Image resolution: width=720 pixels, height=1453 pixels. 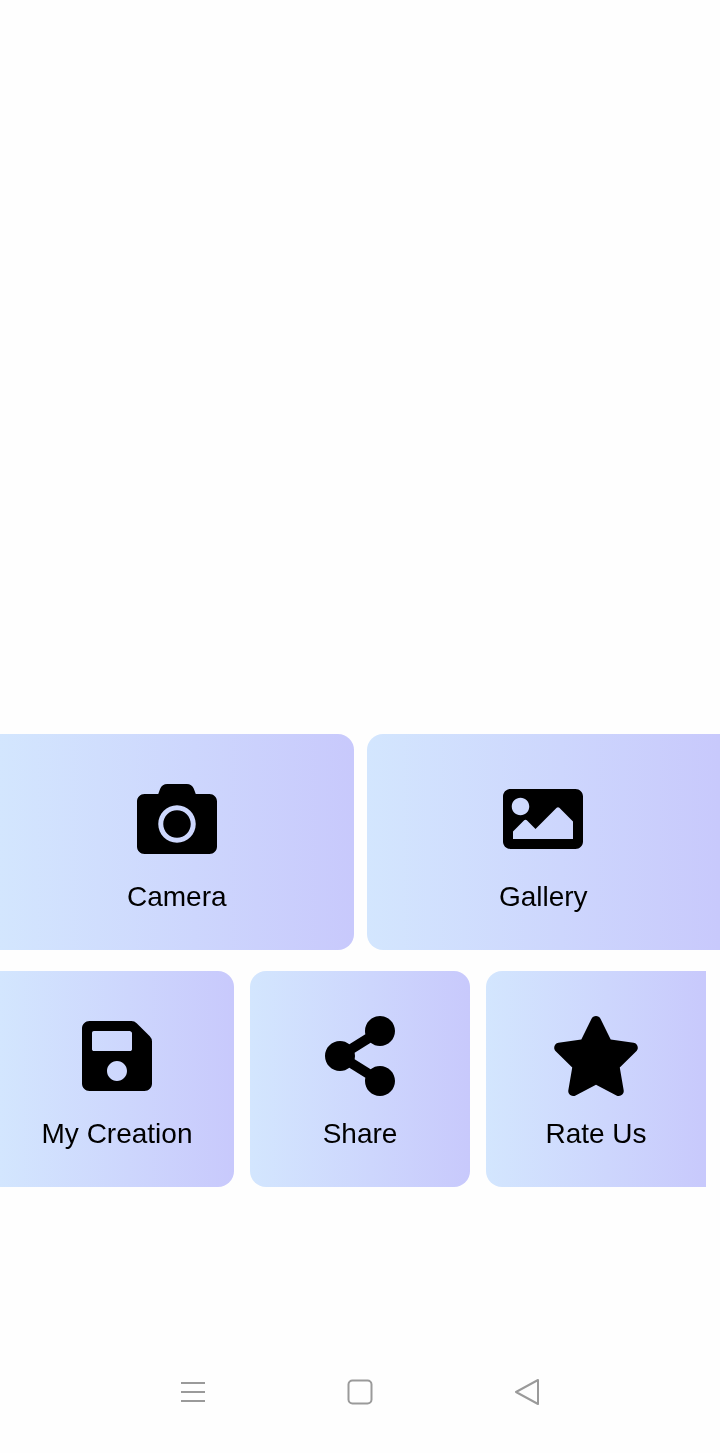 I want to click on menu-icon, so click(x=193, y=1392).